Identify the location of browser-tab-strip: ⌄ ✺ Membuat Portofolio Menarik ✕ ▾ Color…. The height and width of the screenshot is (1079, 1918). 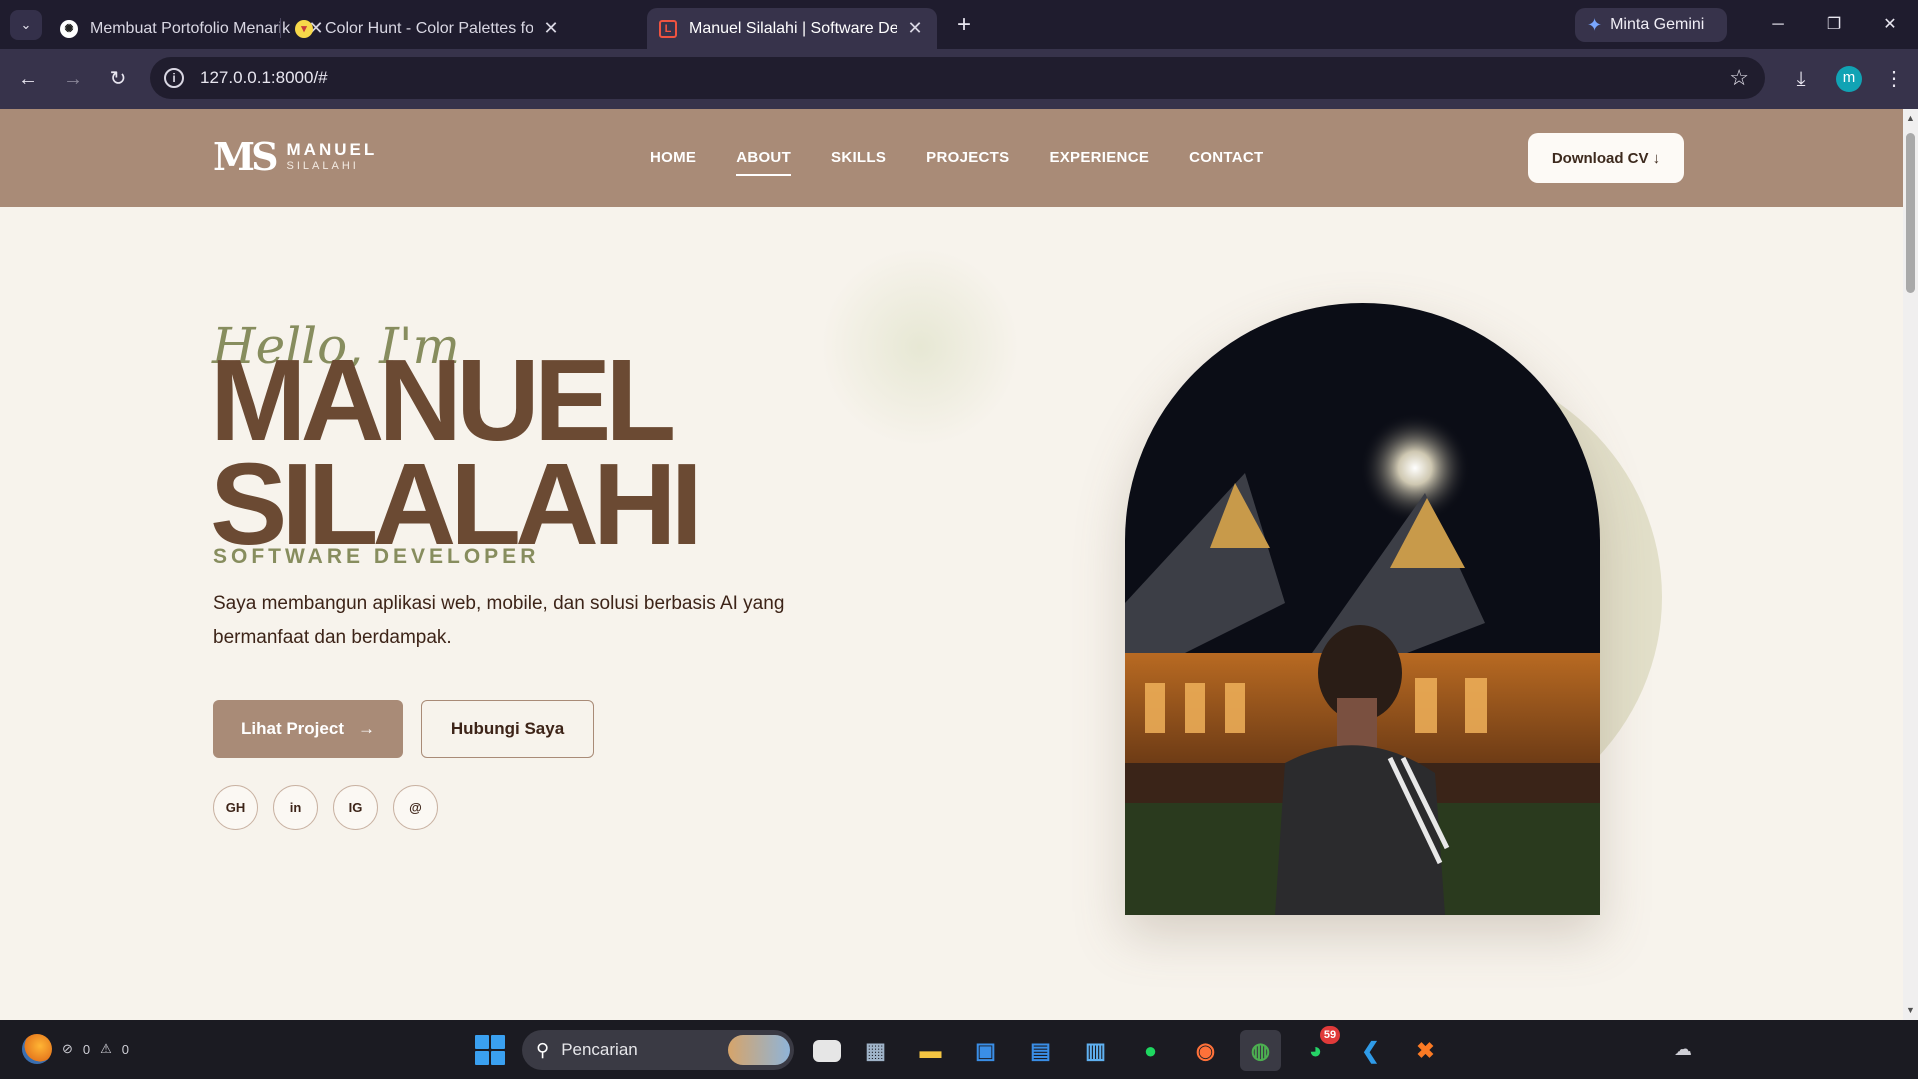
(959, 24).